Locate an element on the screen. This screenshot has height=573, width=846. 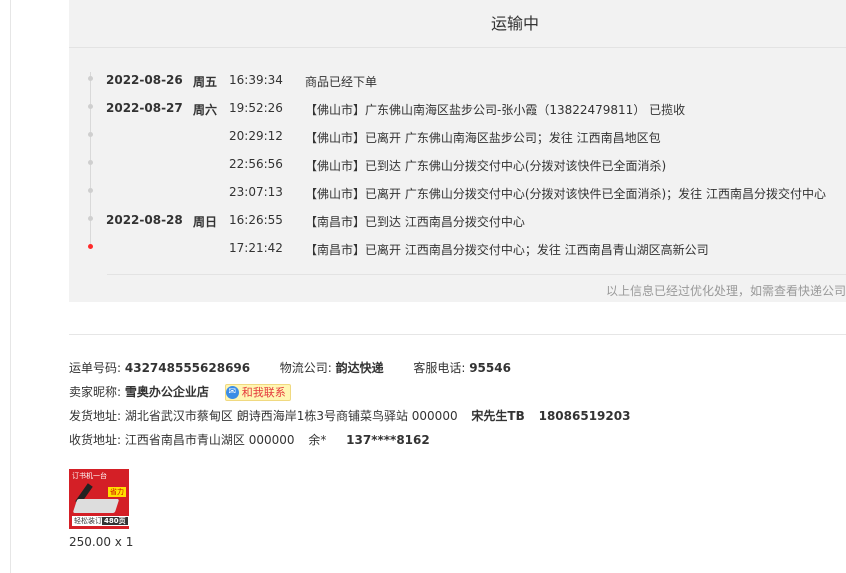
thumb-caption: 轻松装订 480页 is located at coordinates (100, 521).